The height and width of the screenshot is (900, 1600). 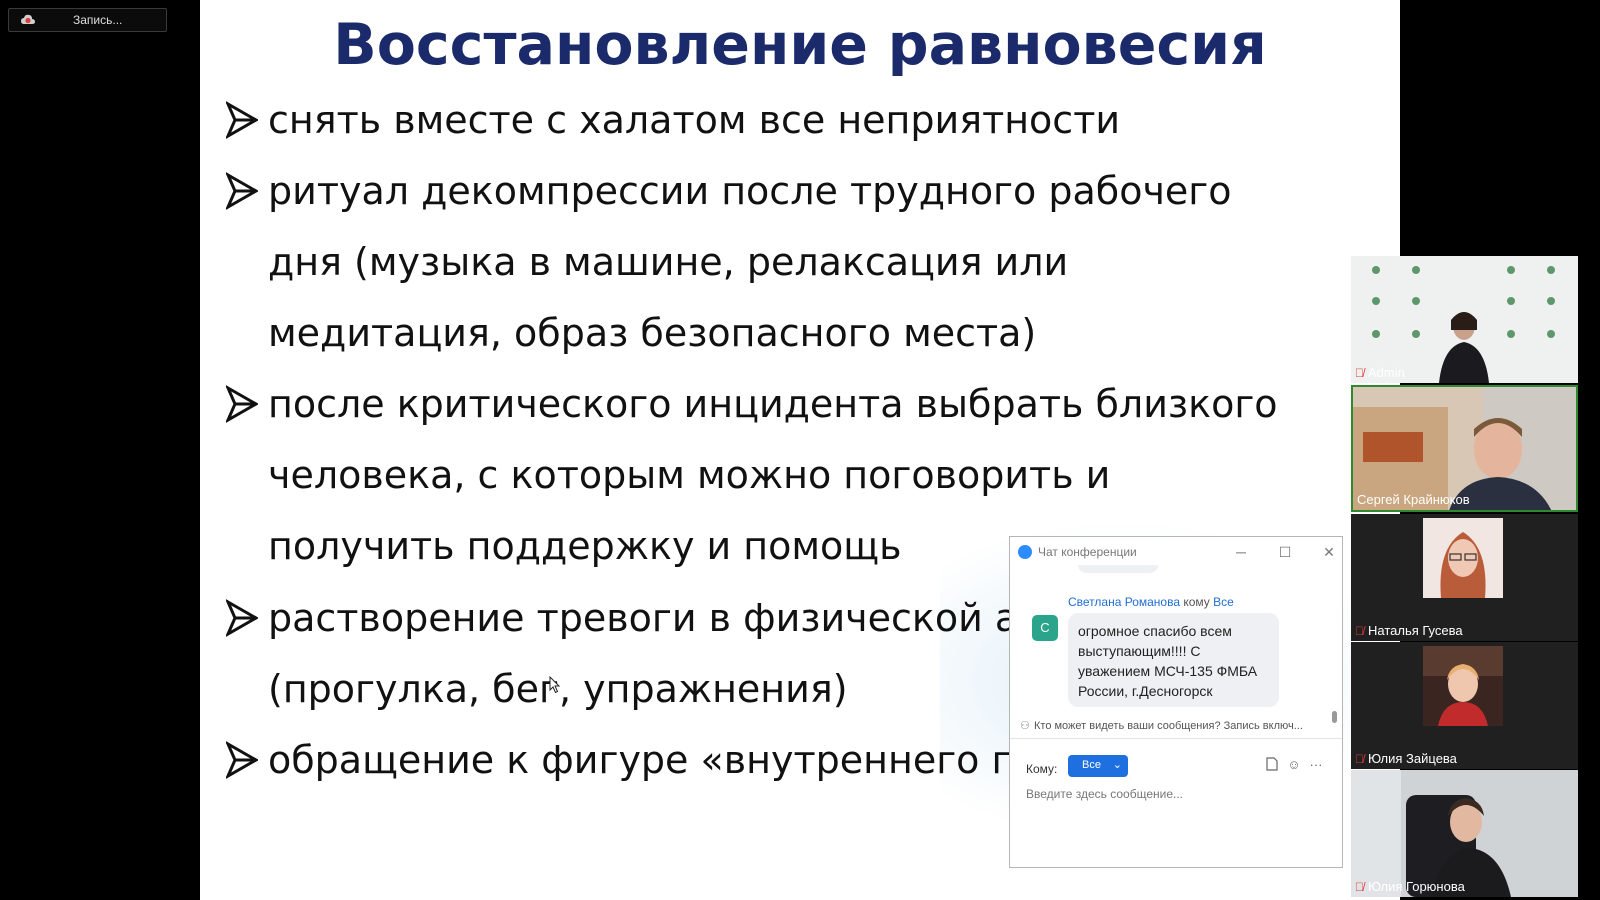 I want to click on participant-name-label: Сергей Крайнюков, so click(x=1413, y=499).